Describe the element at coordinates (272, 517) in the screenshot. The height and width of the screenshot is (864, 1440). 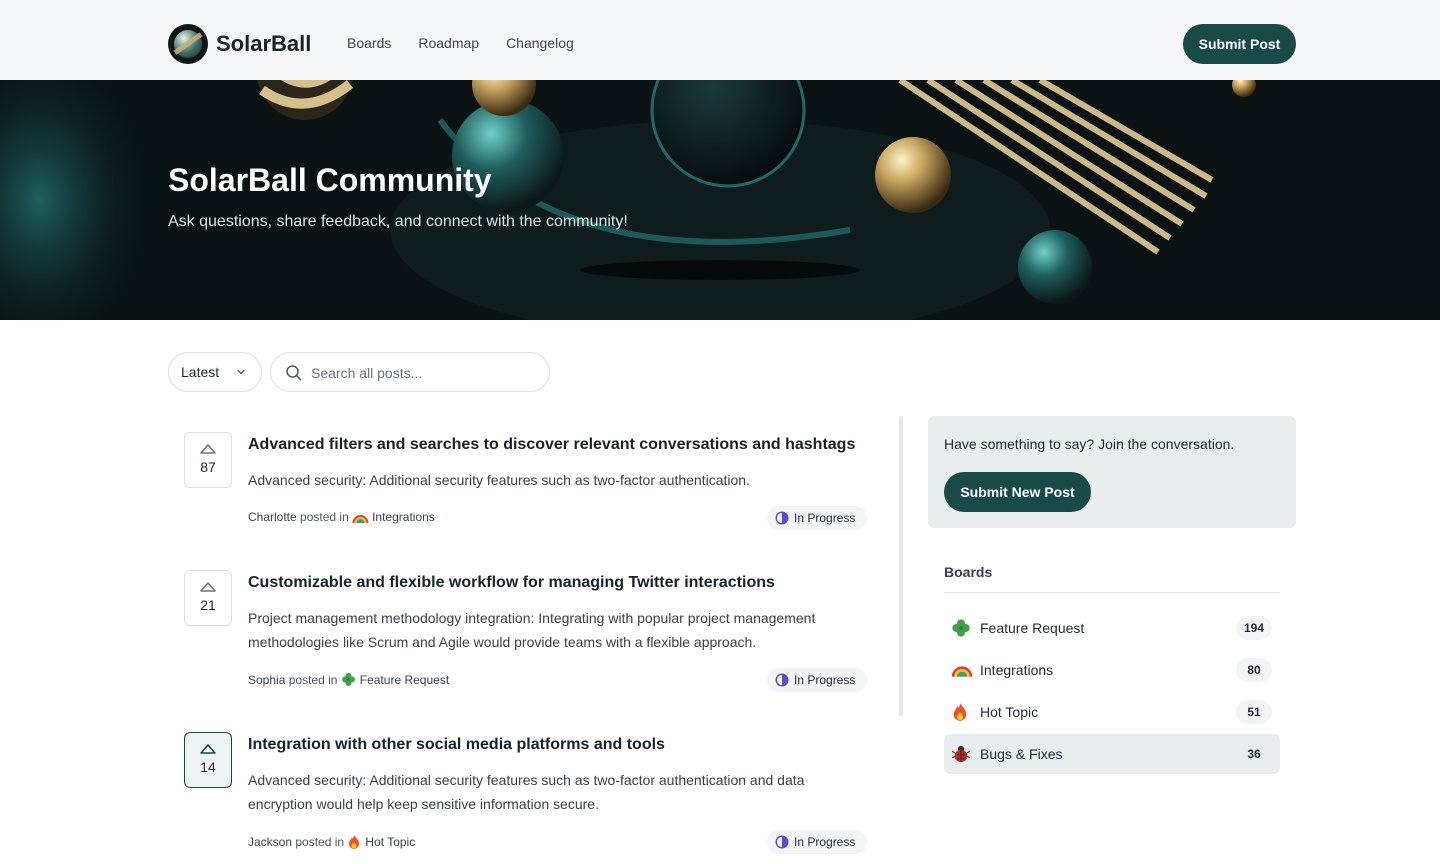
I see `post-author: Charlotte` at that location.